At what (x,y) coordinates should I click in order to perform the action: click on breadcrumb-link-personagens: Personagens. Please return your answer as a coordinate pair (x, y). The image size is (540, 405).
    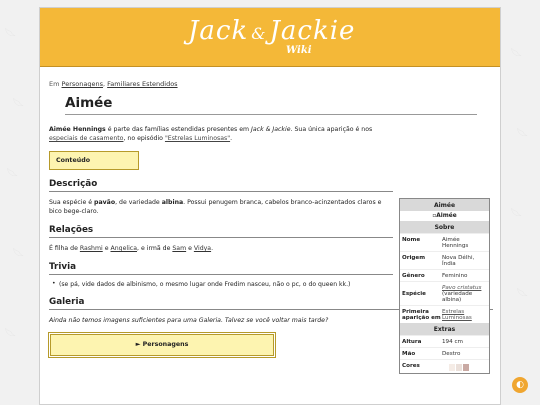
    Looking at the image, I should click on (82, 84).